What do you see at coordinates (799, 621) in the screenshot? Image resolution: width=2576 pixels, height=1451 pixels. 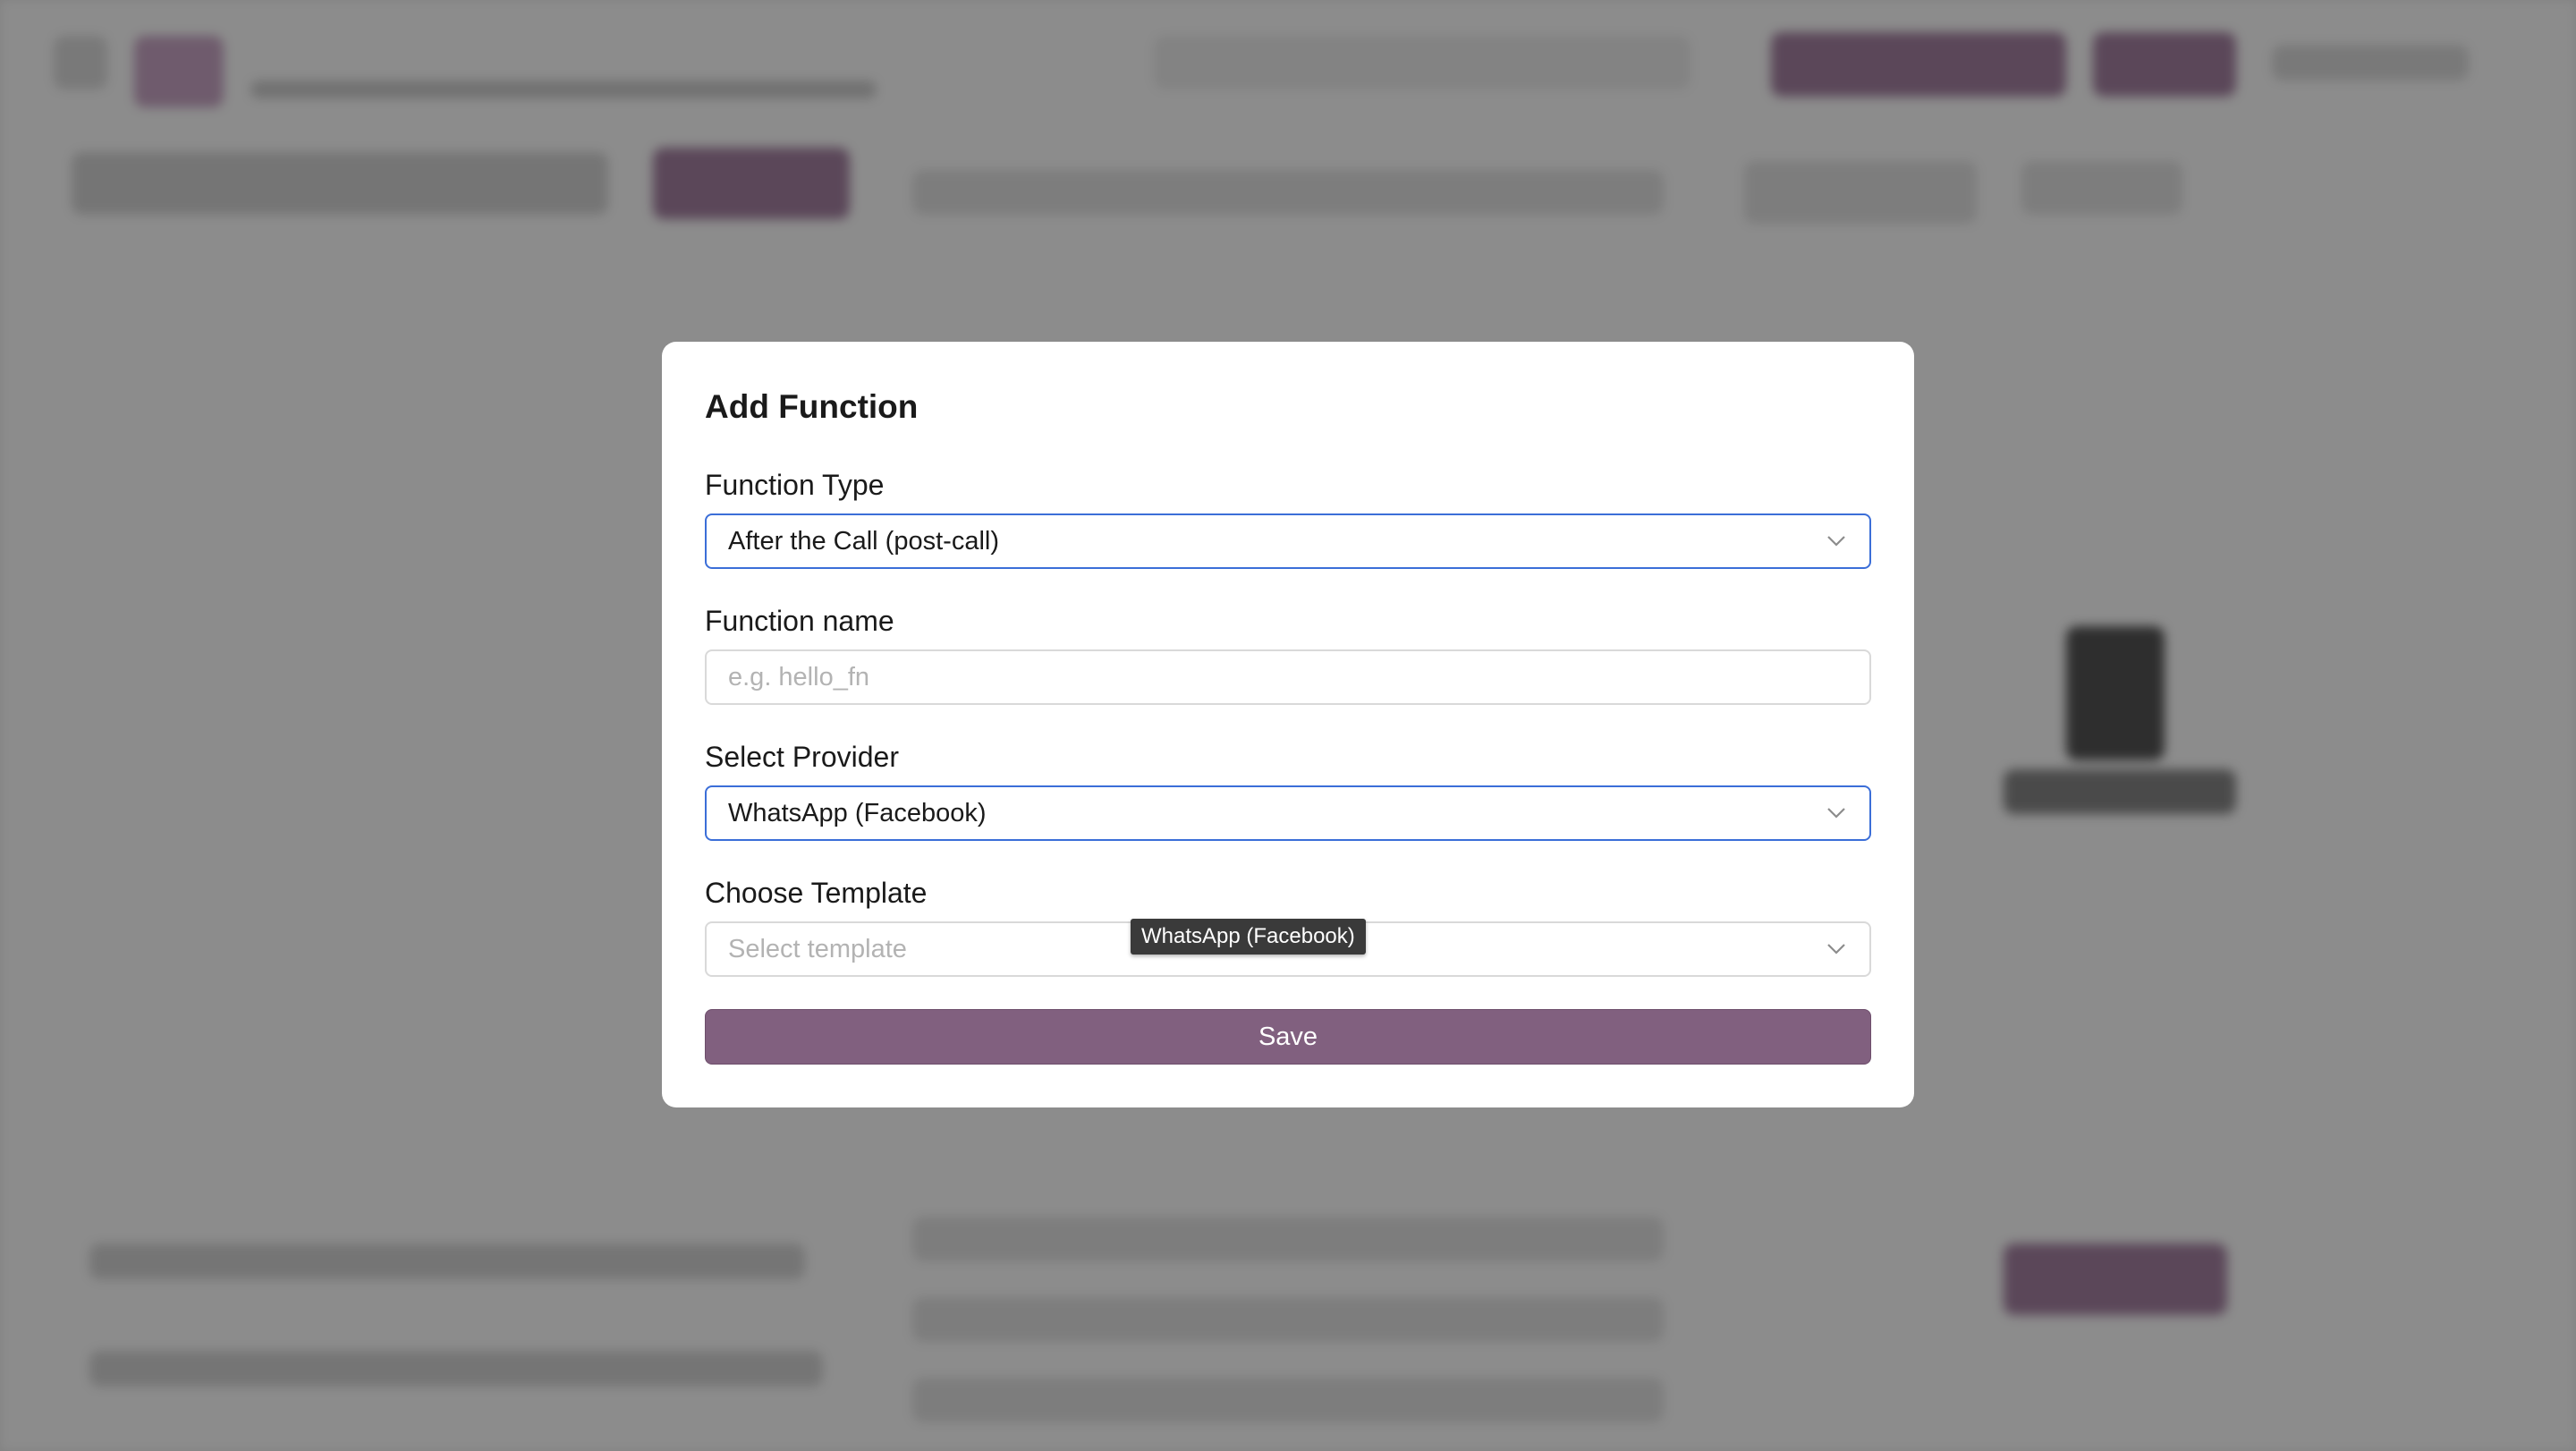 I see `function-name-label: Function name` at bounding box center [799, 621].